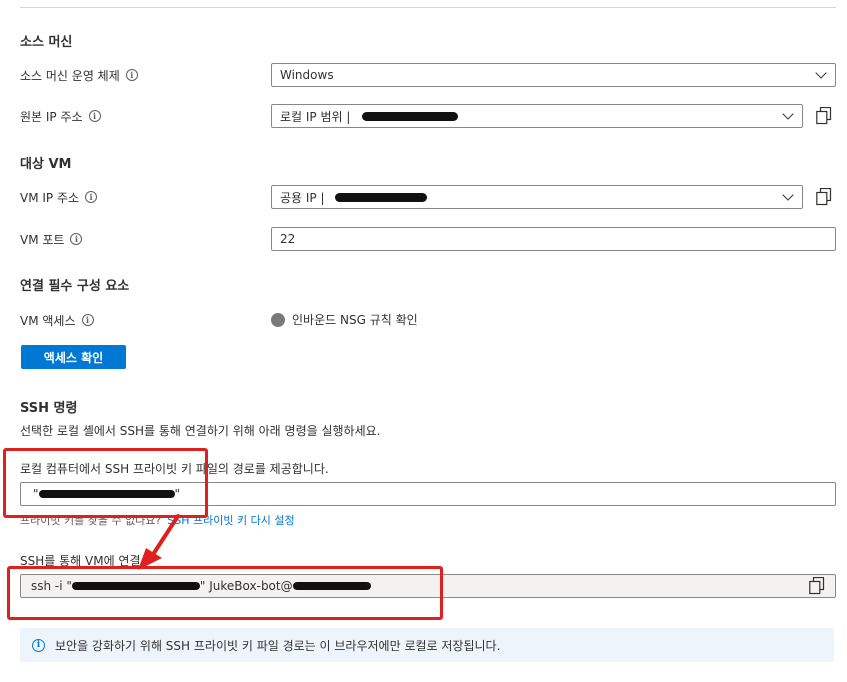  Describe the element at coordinates (553, 75) in the screenshot. I see `source-os-dropdown: Windows` at that location.